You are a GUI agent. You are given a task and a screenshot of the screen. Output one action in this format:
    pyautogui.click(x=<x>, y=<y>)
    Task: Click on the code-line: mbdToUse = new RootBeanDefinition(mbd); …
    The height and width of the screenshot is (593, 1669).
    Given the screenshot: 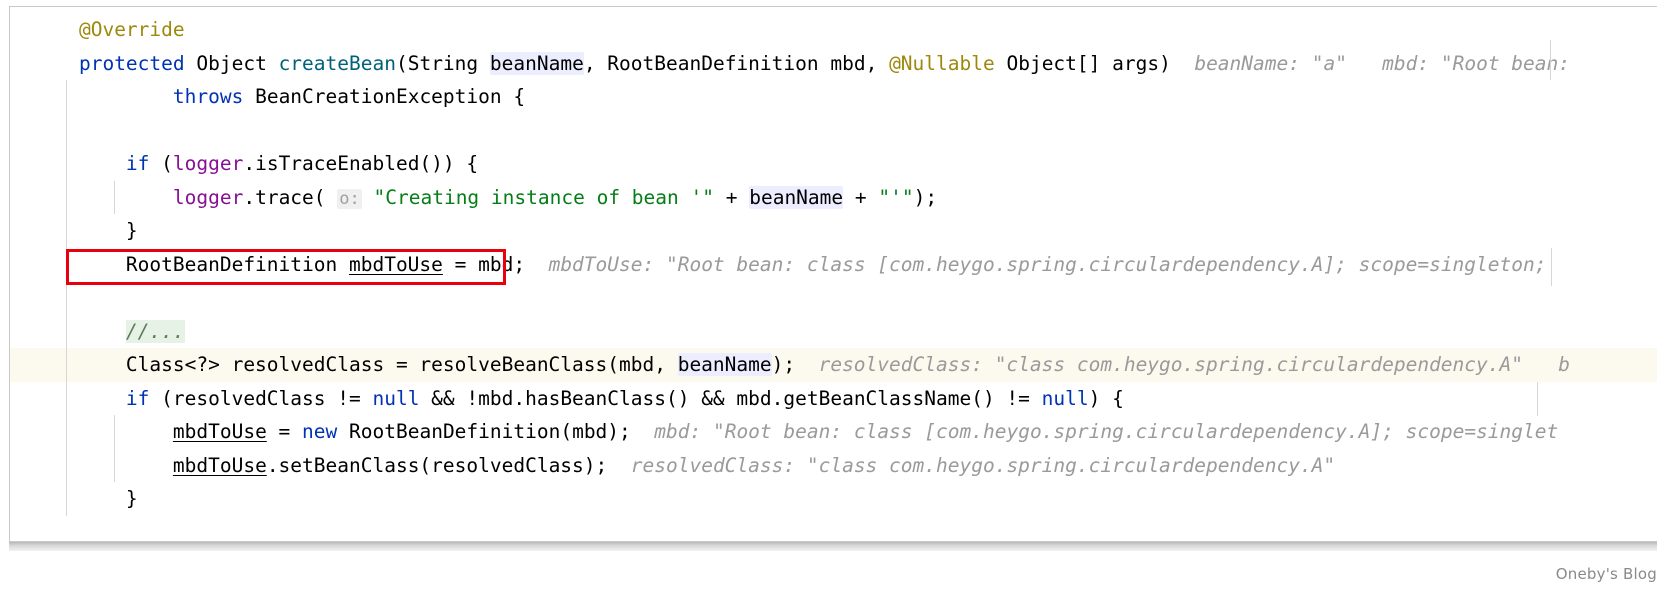 What is the action you would take?
    pyautogui.click(x=833, y=432)
    